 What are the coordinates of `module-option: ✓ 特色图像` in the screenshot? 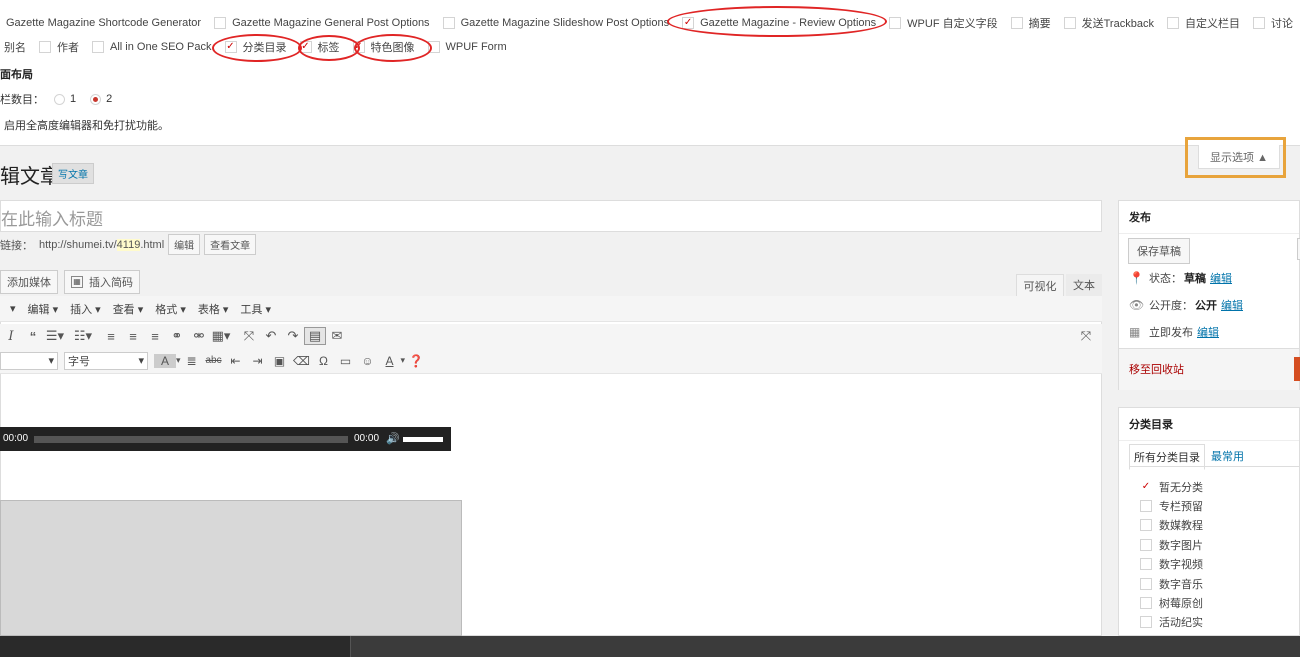 It's located at (383, 47).